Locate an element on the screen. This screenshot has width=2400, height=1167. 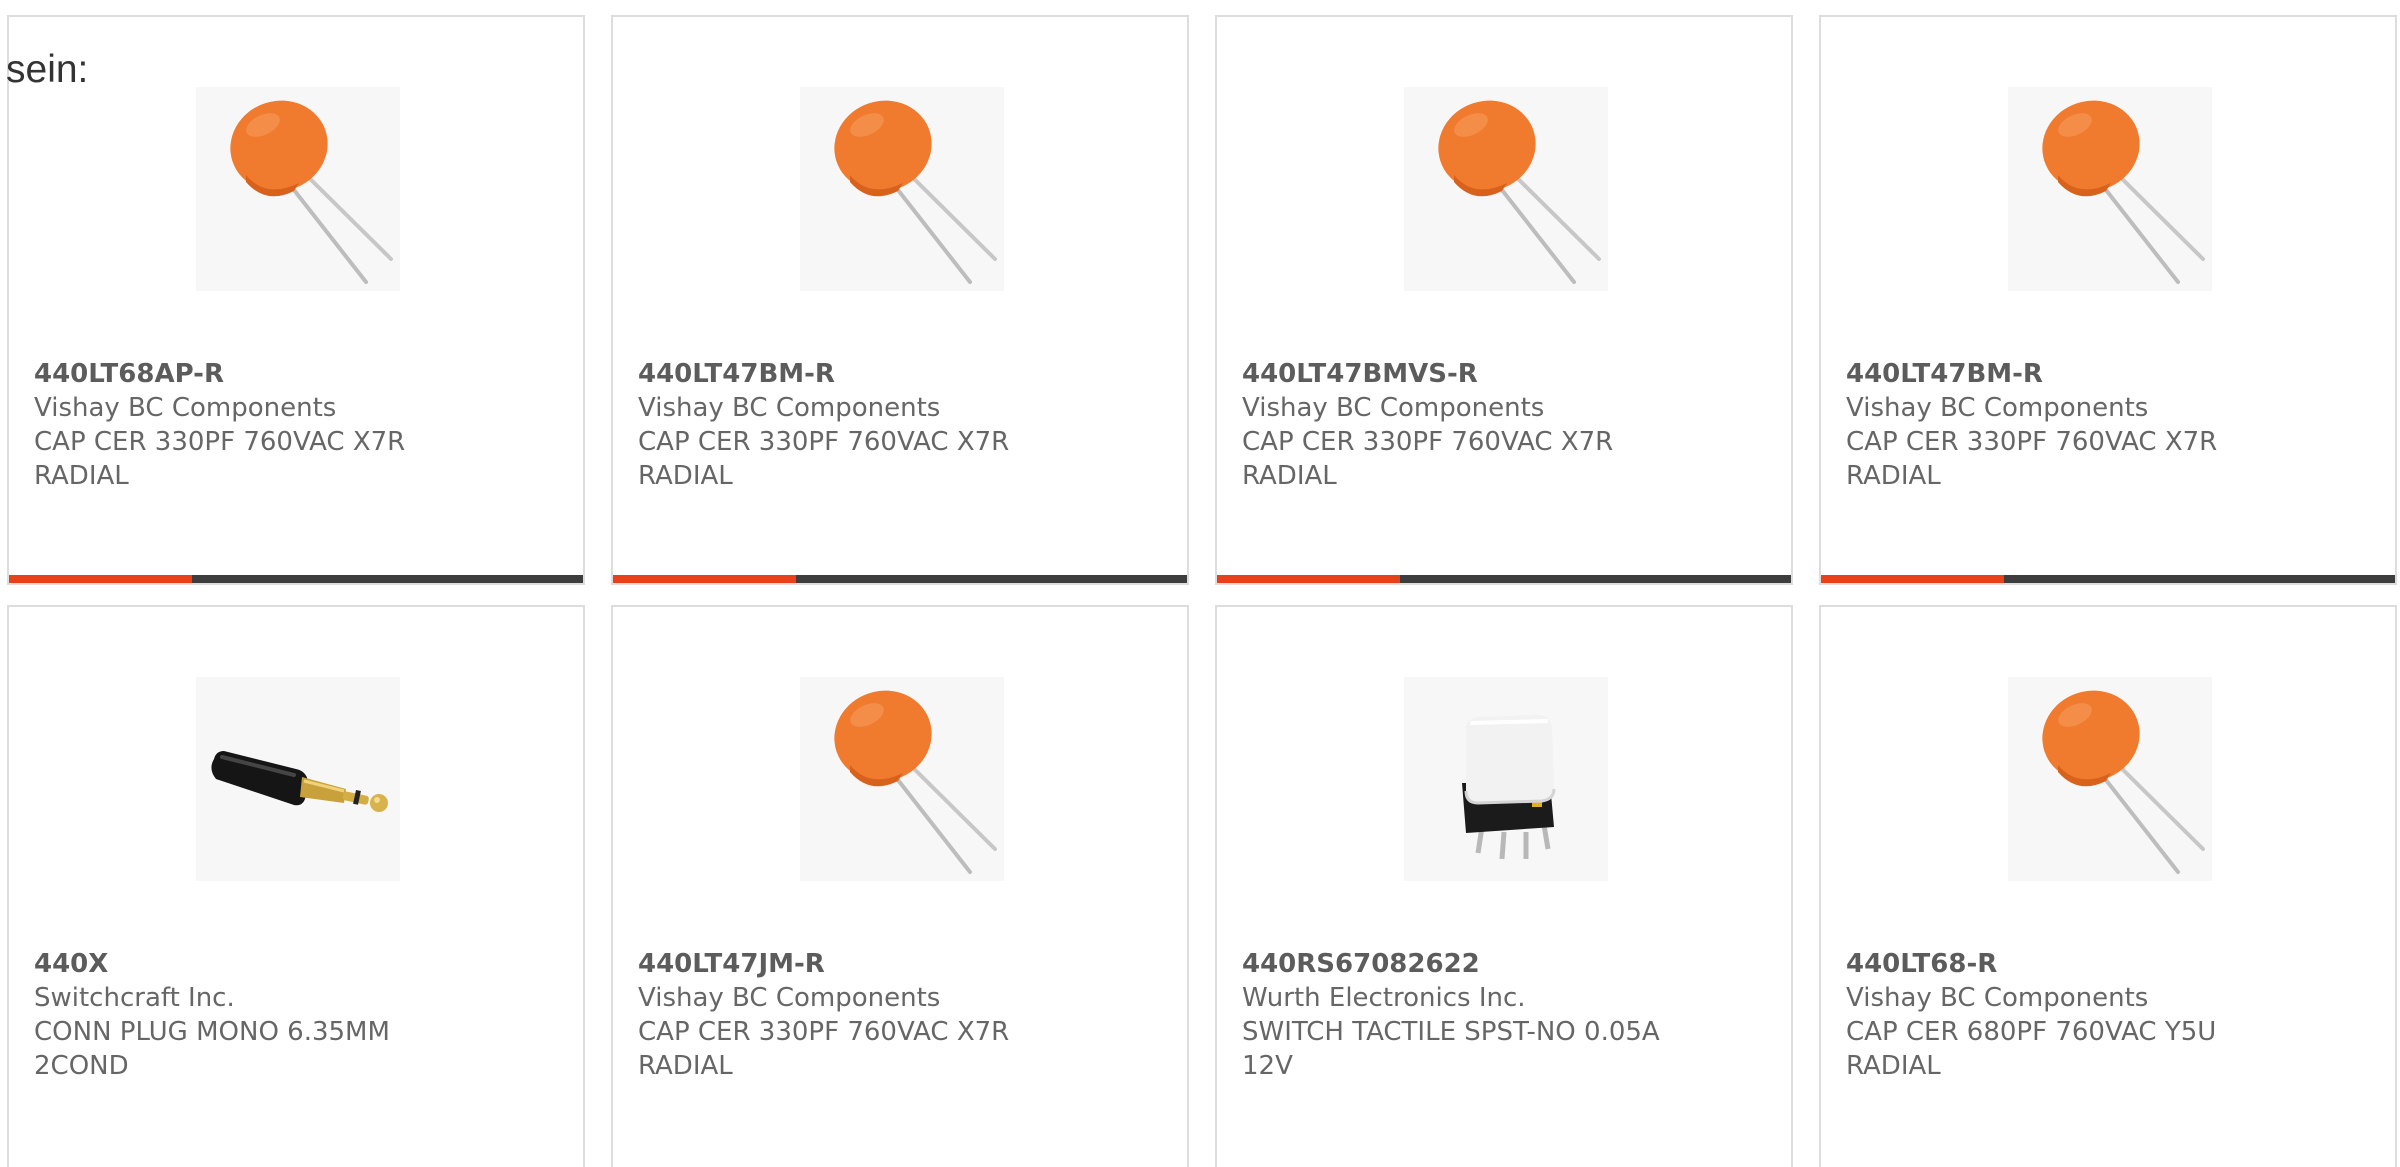
part-number-link: 440LT68-R is located at coordinates (2106, 964).